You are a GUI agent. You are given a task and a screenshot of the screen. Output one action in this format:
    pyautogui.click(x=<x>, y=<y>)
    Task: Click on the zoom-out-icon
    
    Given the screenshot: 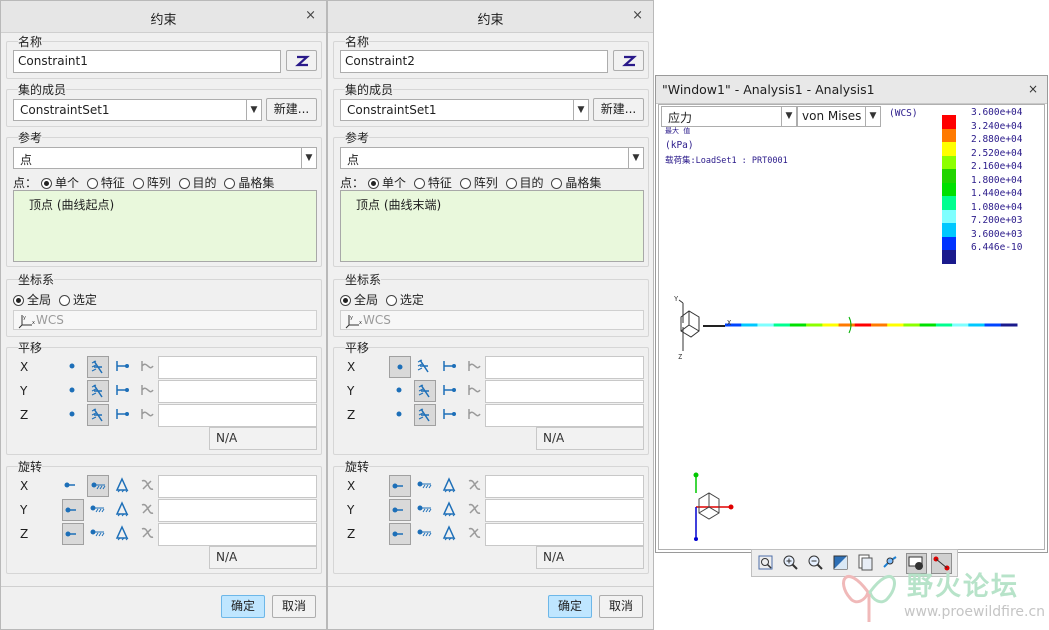 What is the action you would take?
    pyautogui.click(x=816, y=563)
    